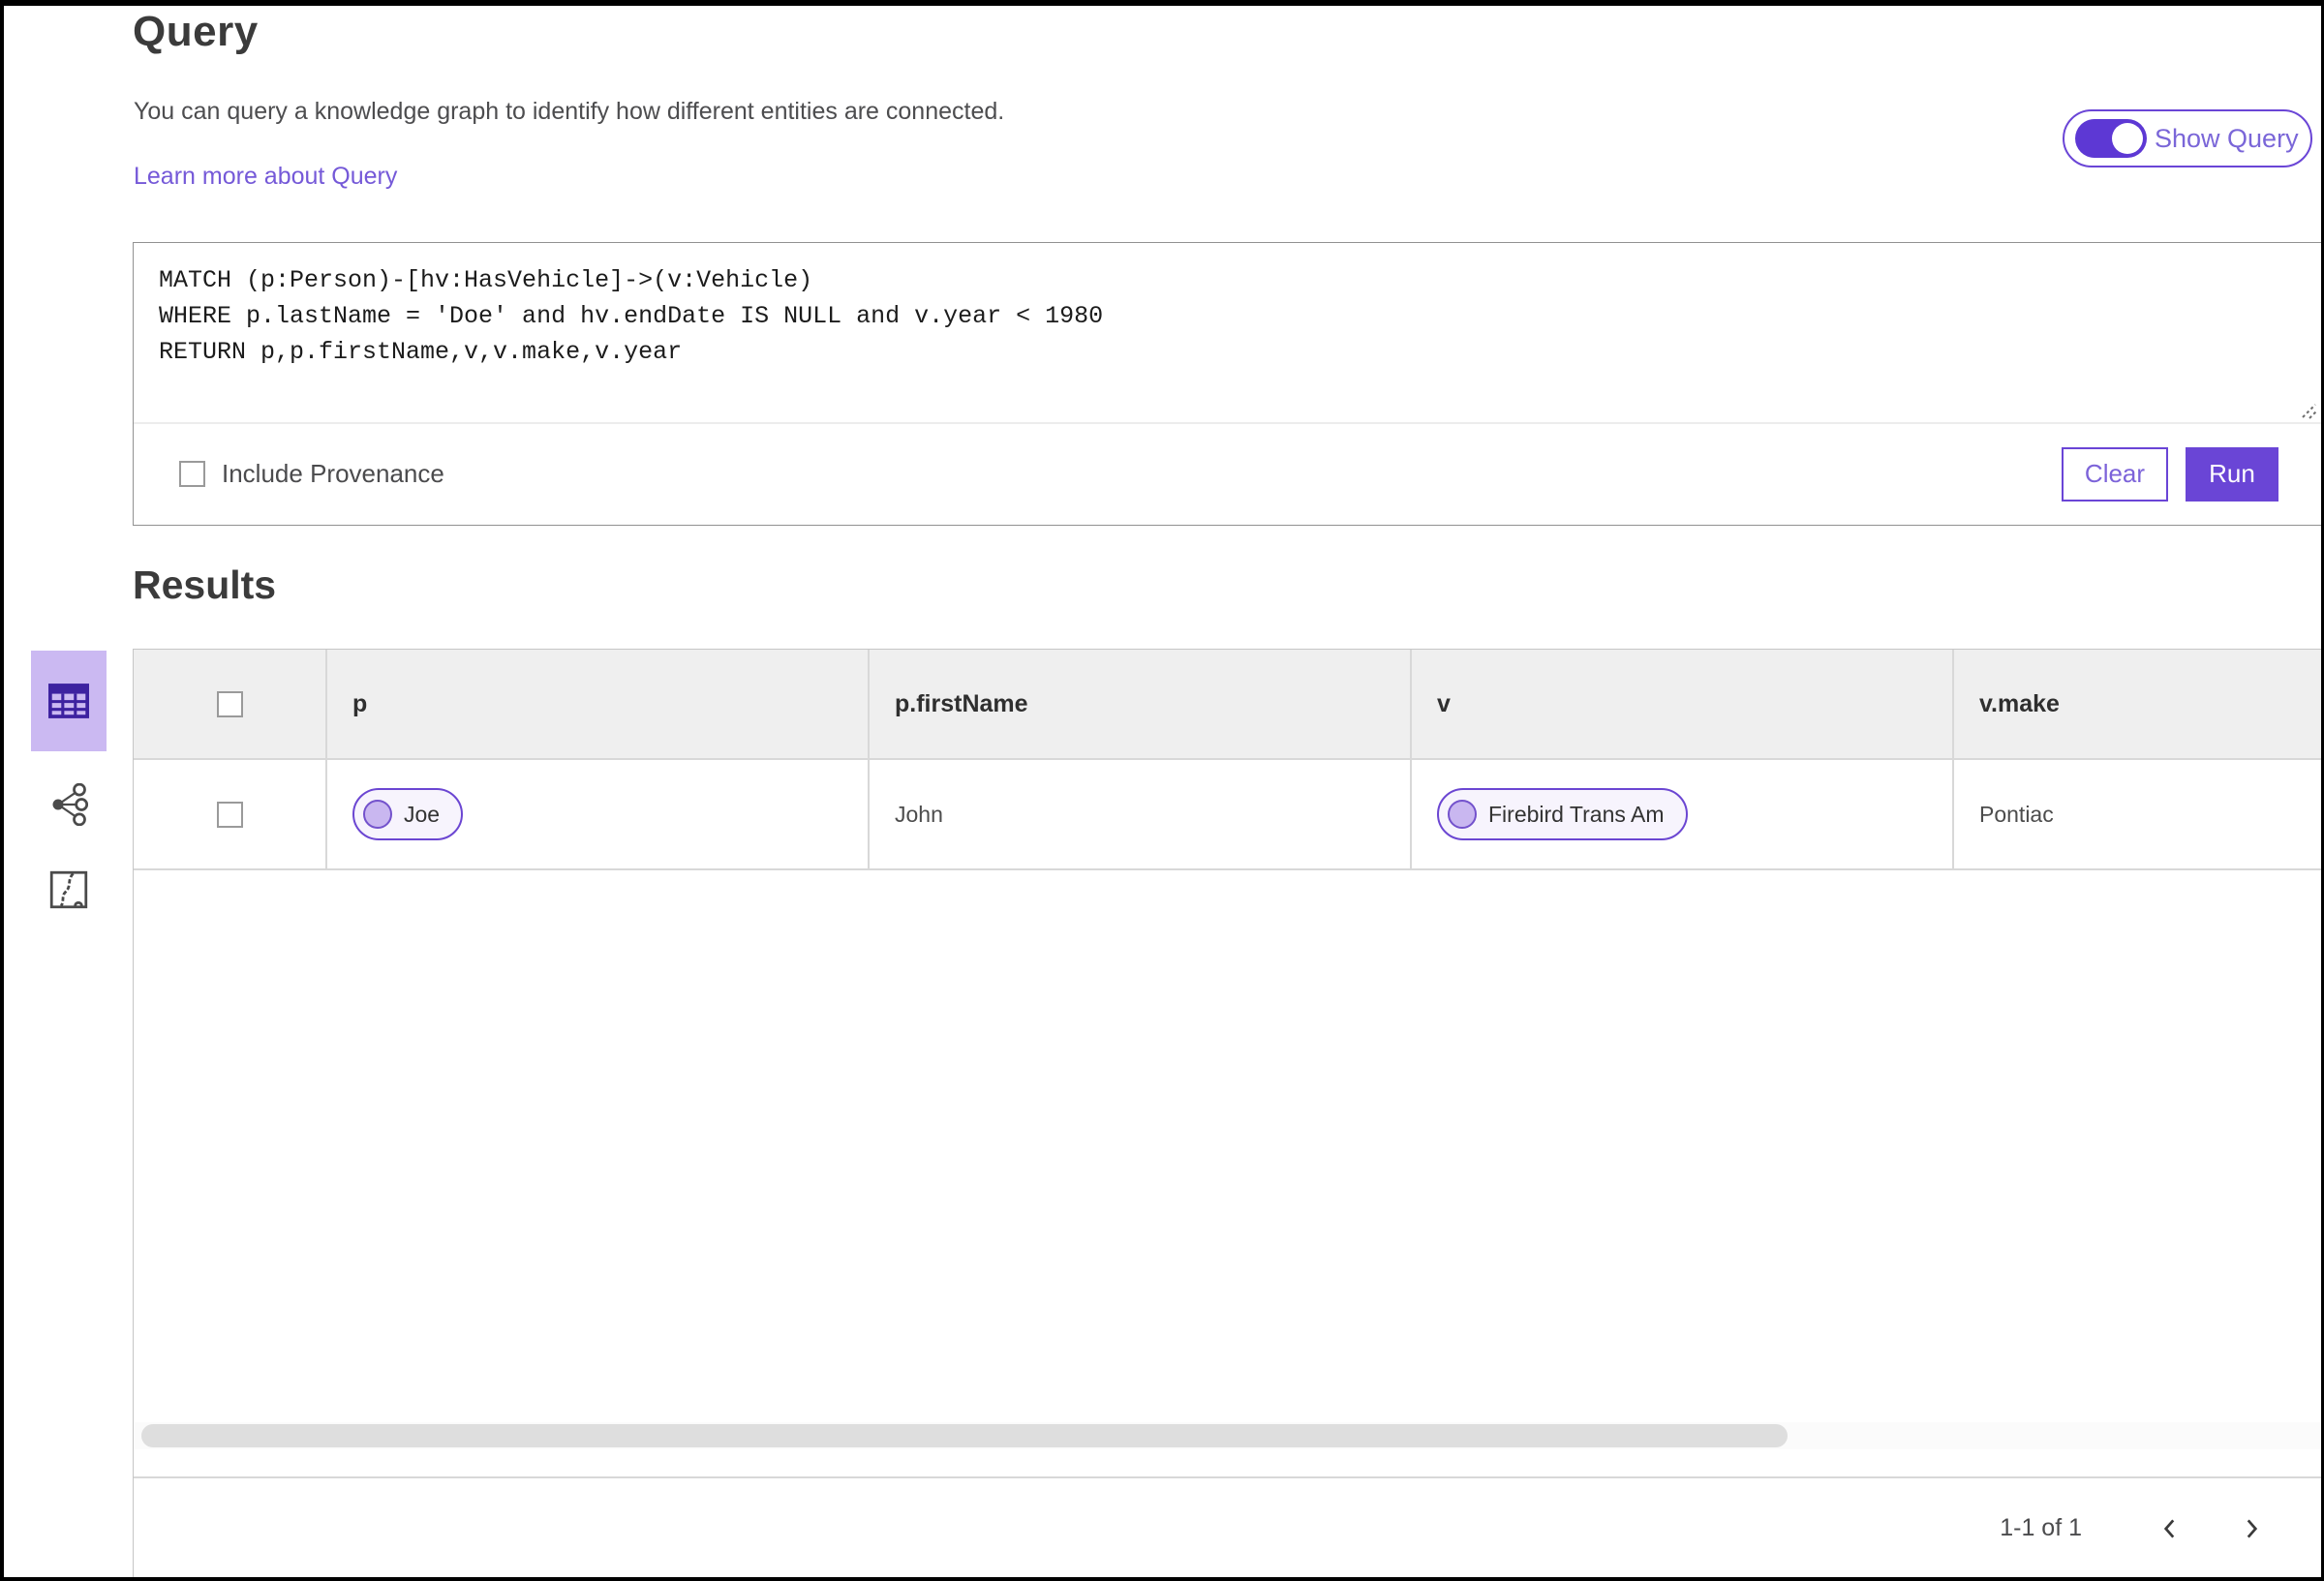  Describe the element at coordinates (2232, 474) in the screenshot. I see `run-button: Run` at that location.